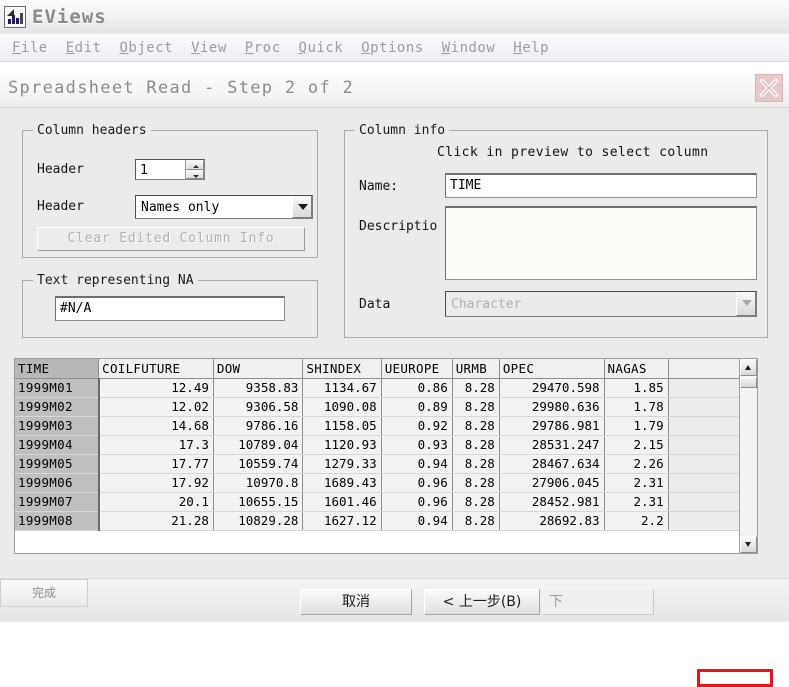 The height and width of the screenshot is (687, 789). What do you see at coordinates (531, 48) in the screenshot?
I see `menu-item-help: Help` at bounding box center [531, 48].